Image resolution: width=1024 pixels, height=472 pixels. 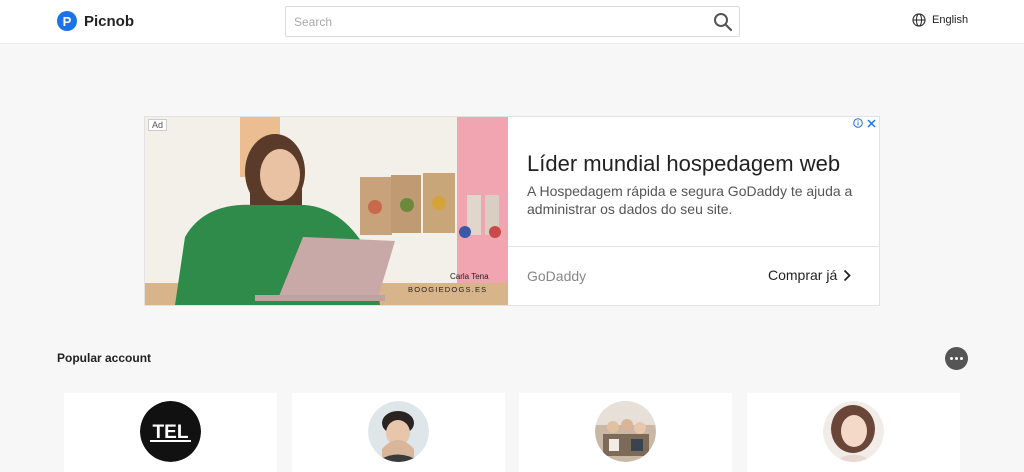 I want to click on ad-cta-label: Comprar já, so click(x=803, y=275).